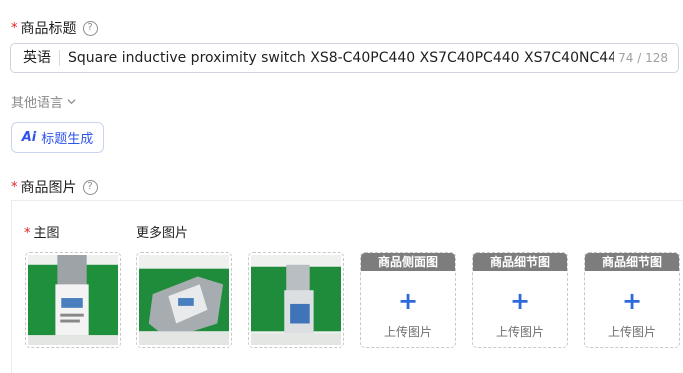  I want to click on product-title-label-row: * 商品标题 ?, so click(54, 28).